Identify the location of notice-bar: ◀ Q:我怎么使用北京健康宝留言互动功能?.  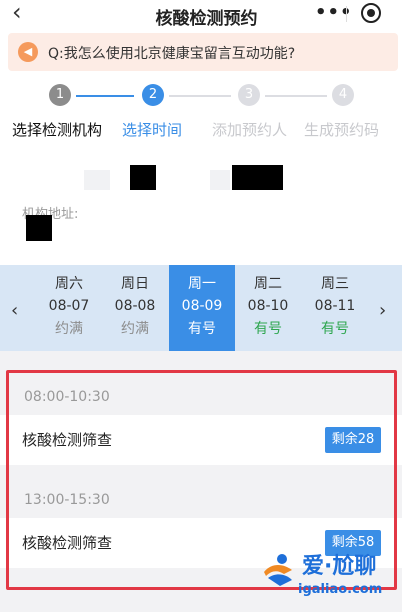
(203, 52).